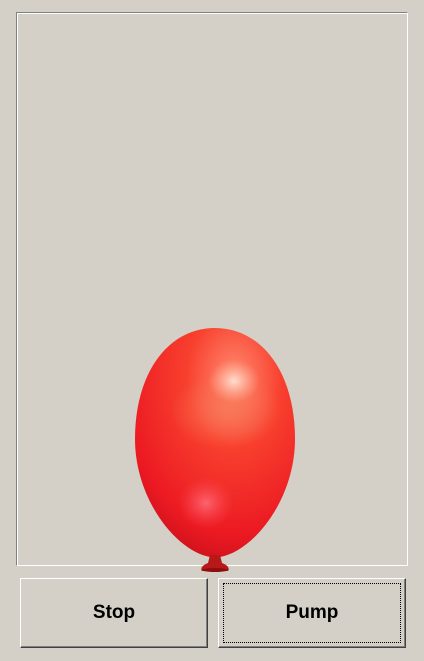 The width and height of the screenshot is (424, 661). What do you see at coordinates (234, 381) in the screenshot?
I see `balloon-highlight` at bounding box center [234, 381].